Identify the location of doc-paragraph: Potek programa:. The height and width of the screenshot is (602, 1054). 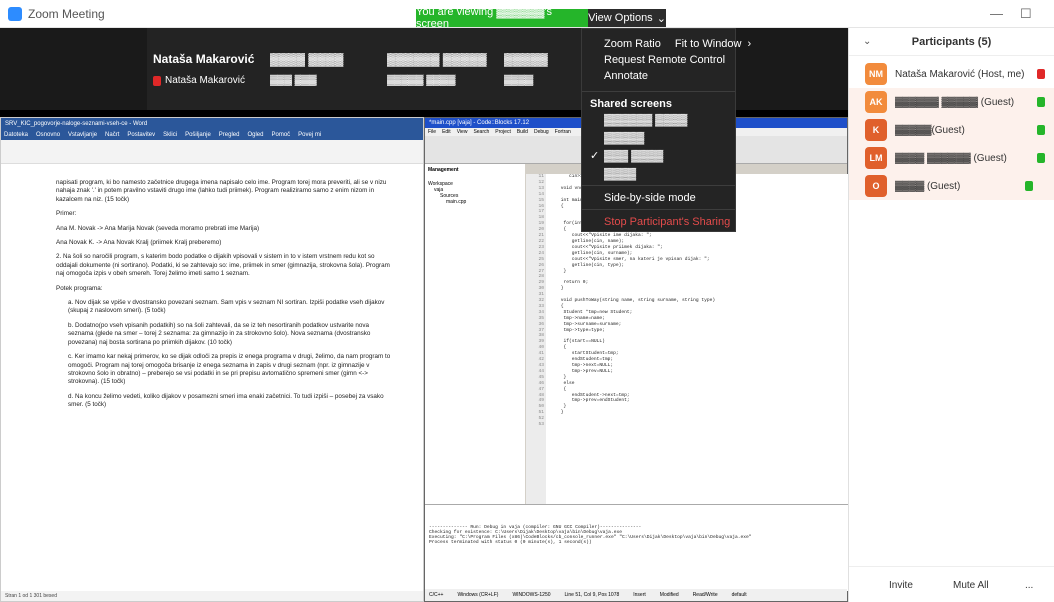
(79, 288).